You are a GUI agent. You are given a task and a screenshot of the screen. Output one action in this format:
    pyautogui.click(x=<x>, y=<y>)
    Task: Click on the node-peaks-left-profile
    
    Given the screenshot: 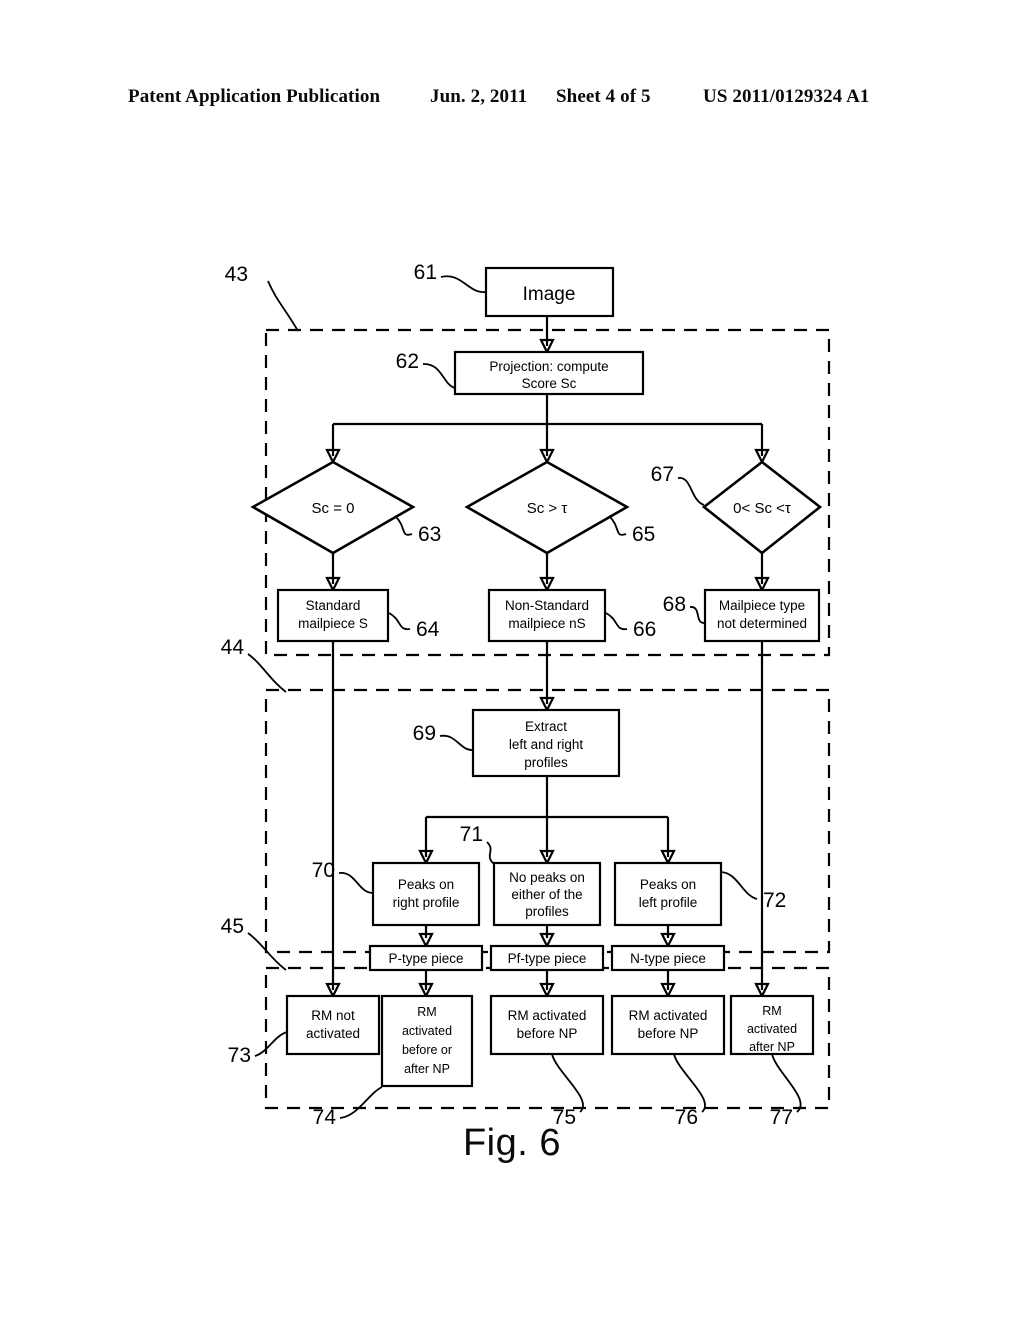 What is the action you would take?
    pyautogui.click(x=668, y=894)
    